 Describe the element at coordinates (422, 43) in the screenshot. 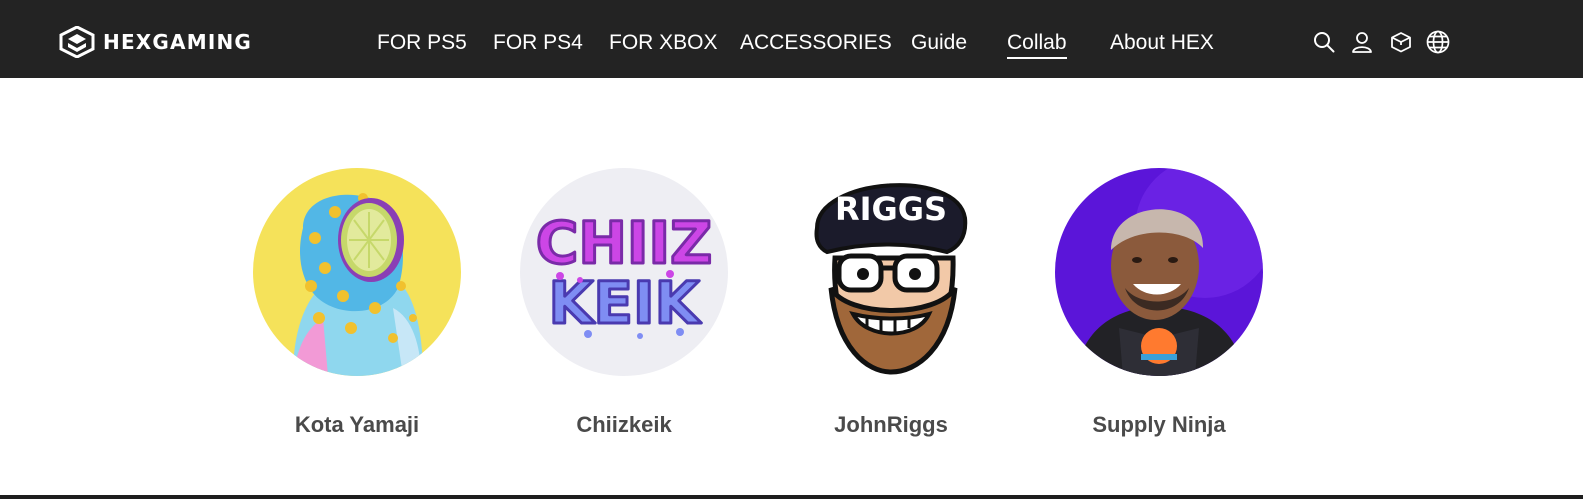

I see `nav-for-ps5: FOR PS5` at that location.